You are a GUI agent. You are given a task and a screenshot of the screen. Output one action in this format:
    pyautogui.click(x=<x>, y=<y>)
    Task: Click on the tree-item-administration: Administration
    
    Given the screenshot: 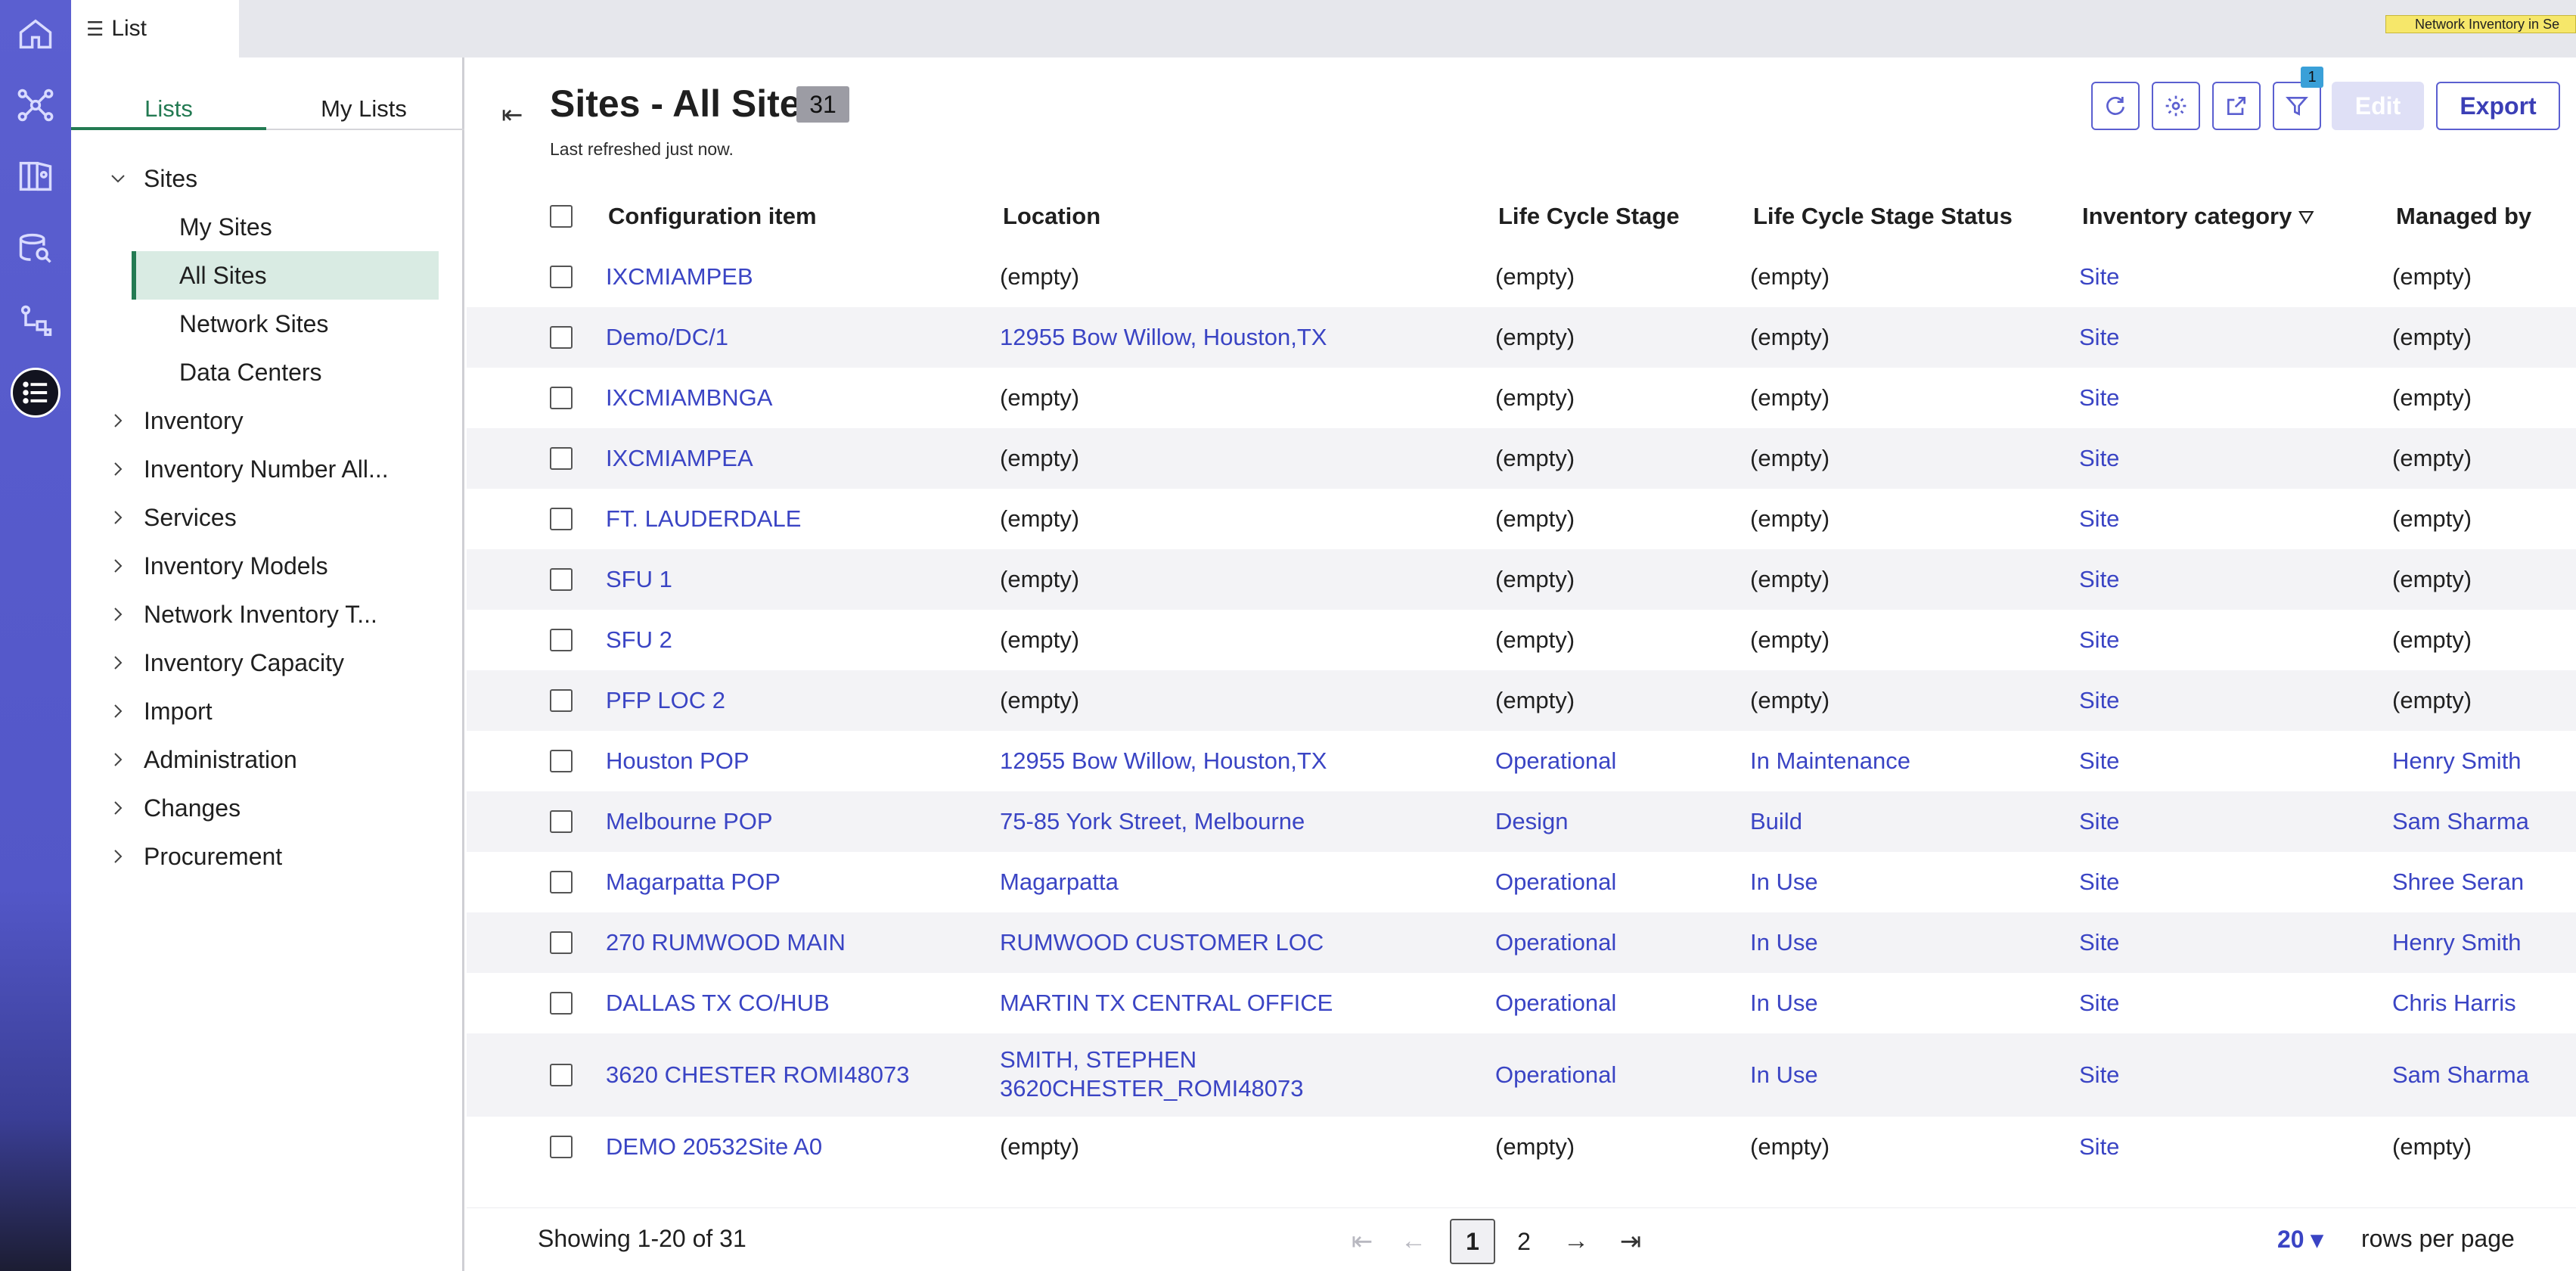 What is the action you would take?
    pyautogui.click(x=267, y=759)
    